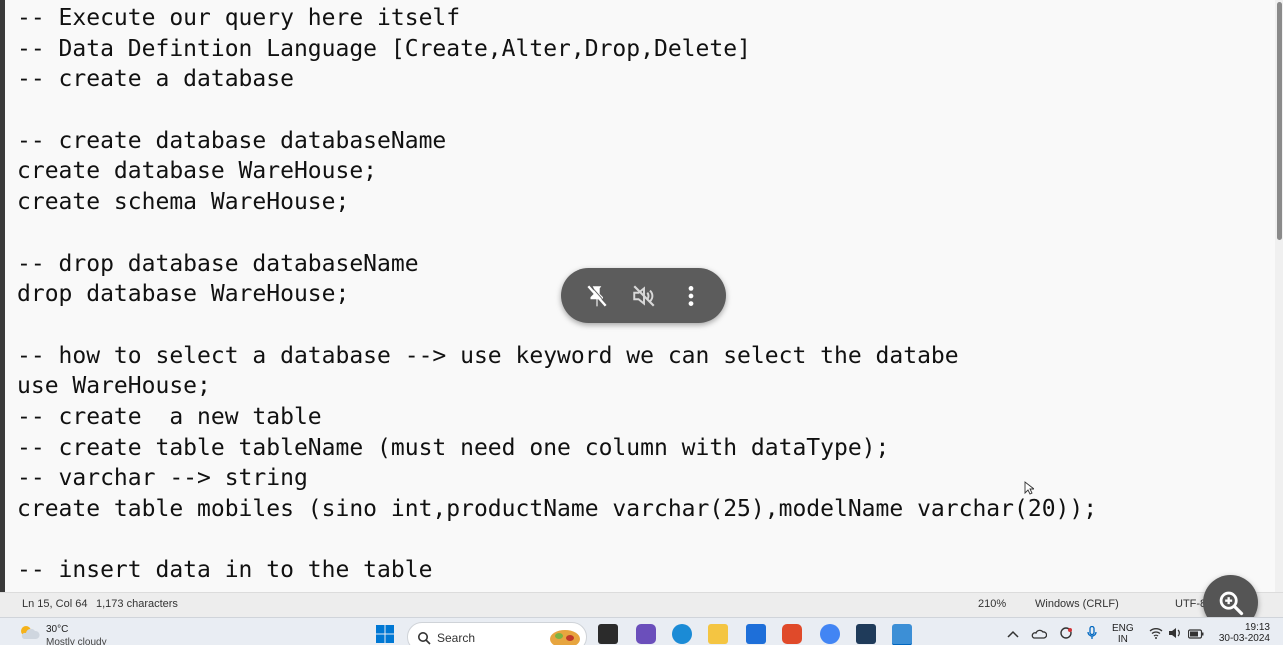 Image resolution: width=1283 pixels, height=645 pixels. Describe the element at coordinates (54, 604) in the screenshot. I see `cursor-position: Ln 15, Col 64` at that location.